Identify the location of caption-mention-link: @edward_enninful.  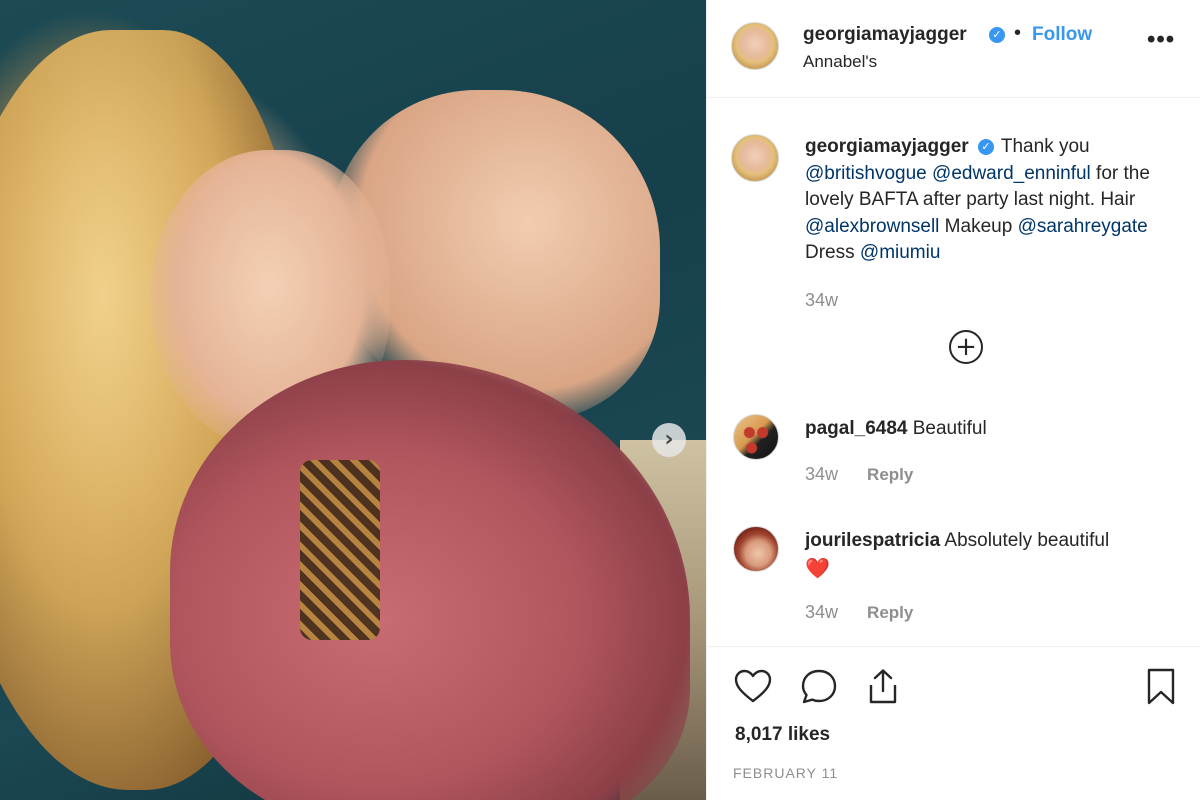
(1011, 173).